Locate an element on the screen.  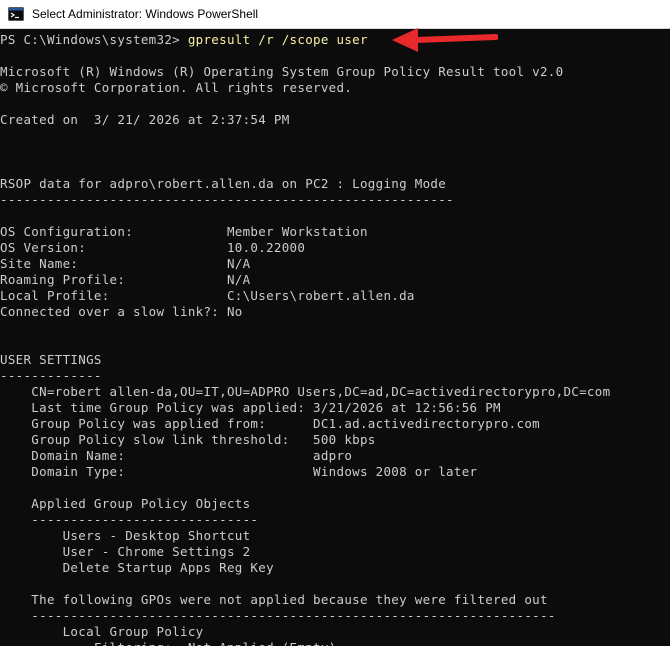
console-line: ----------------------------- is located at coordinates (129, 519).